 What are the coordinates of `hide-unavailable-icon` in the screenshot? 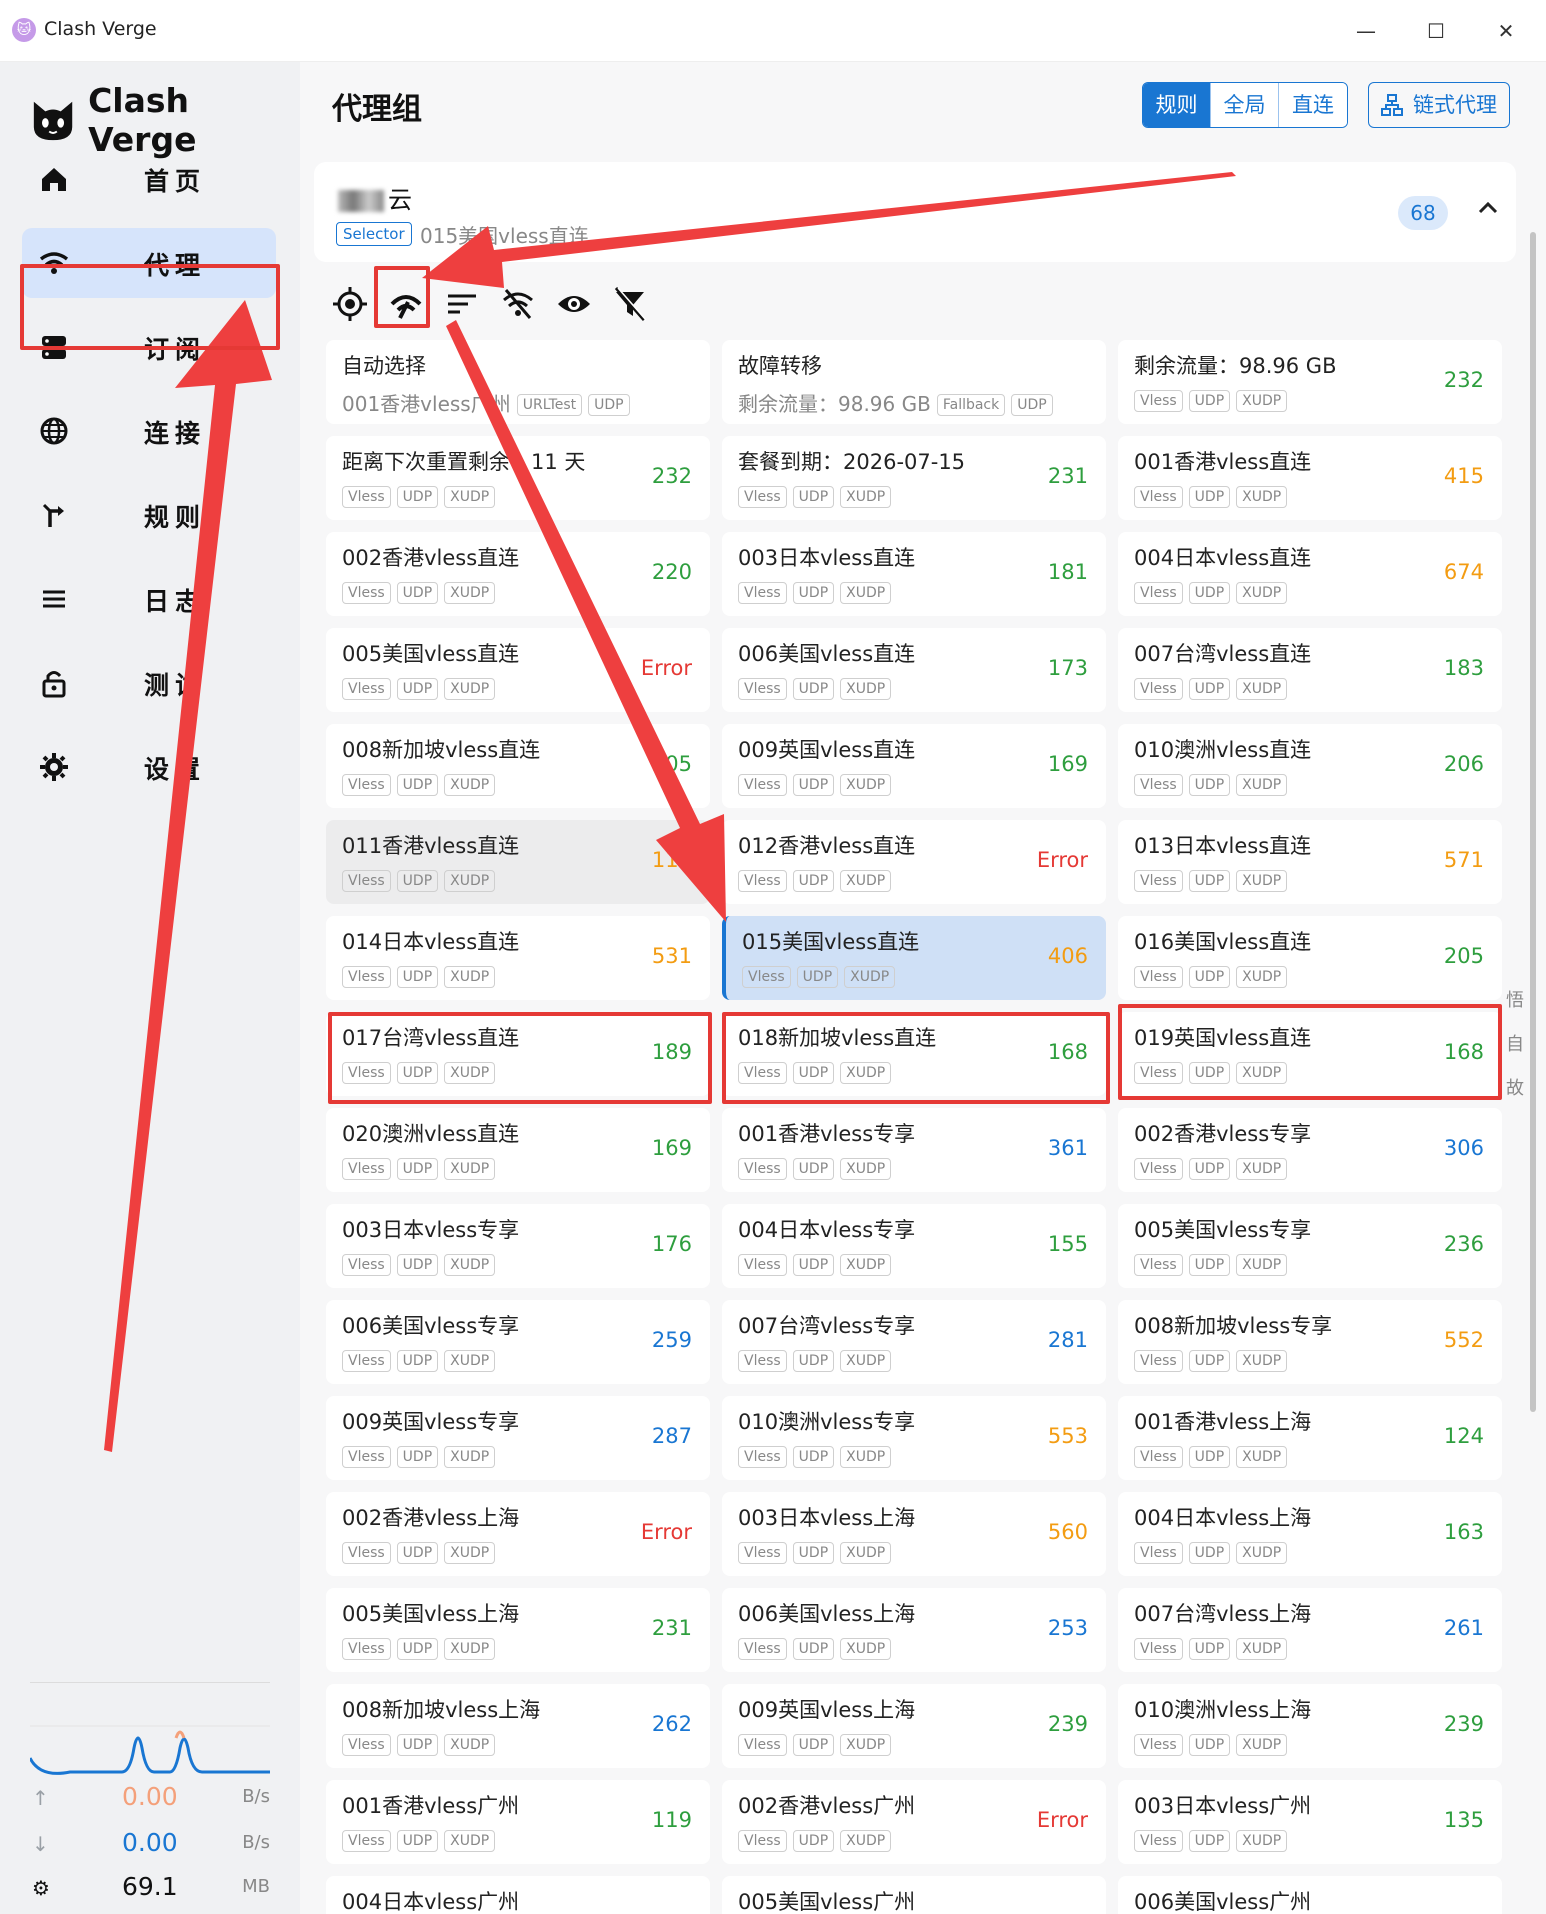 It's located at (518, 304).